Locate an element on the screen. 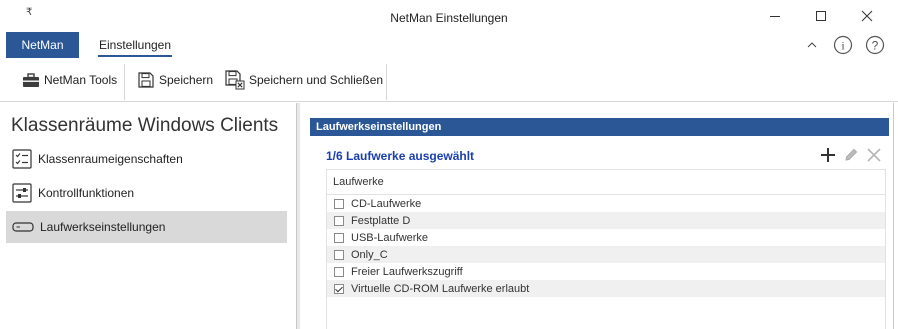  info-button: i is located at coordinates (843, 45).